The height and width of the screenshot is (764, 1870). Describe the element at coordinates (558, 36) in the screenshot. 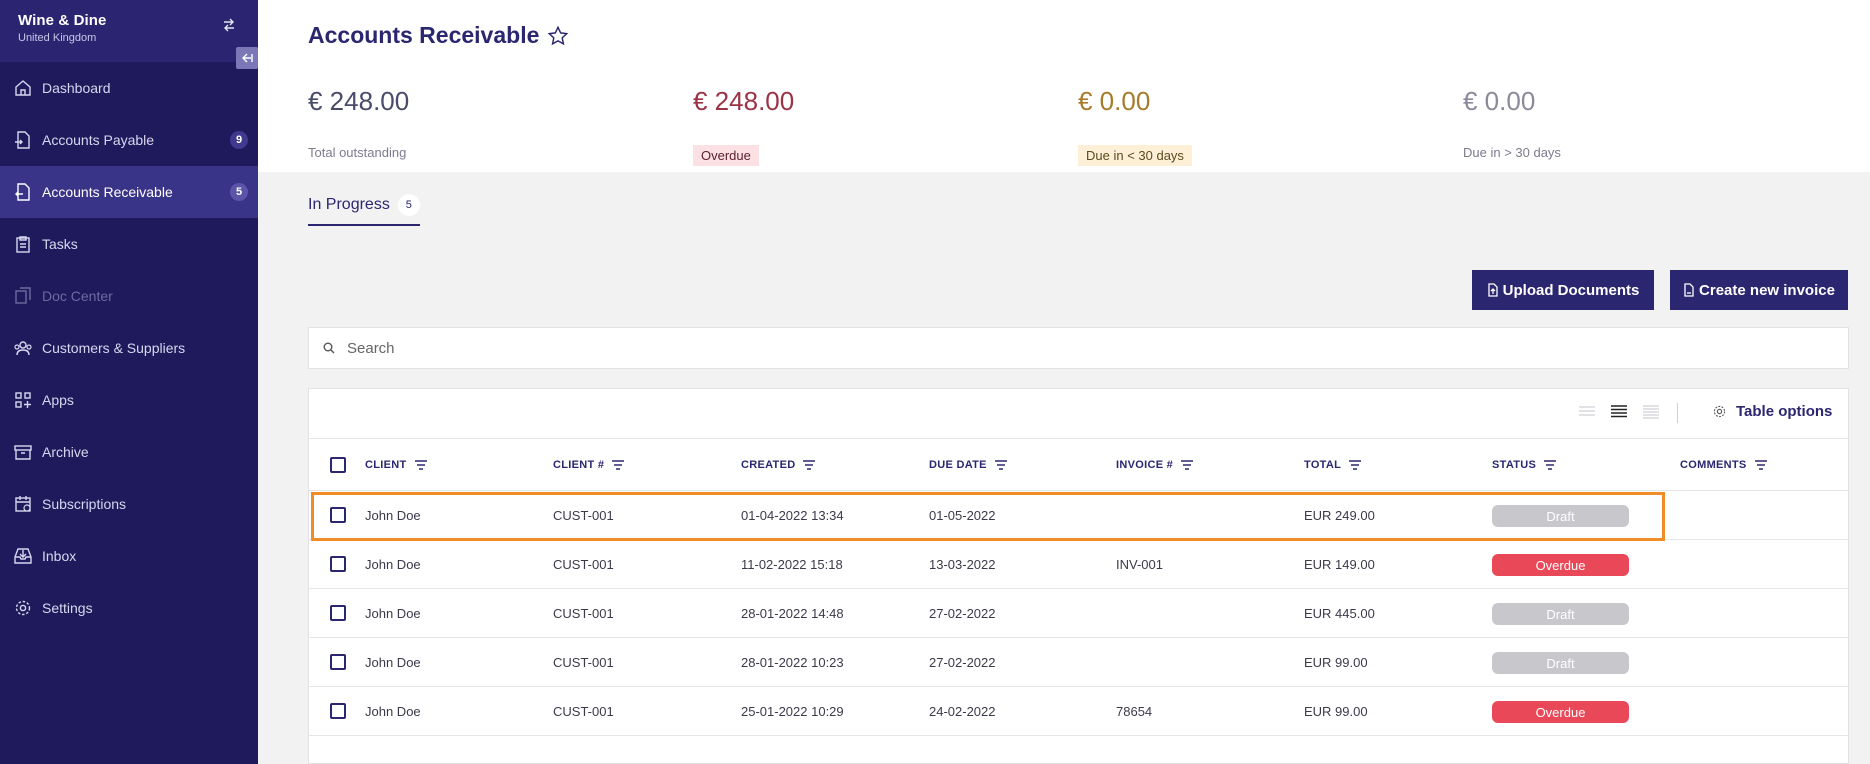

I see `favorite-star-icon` at that location.